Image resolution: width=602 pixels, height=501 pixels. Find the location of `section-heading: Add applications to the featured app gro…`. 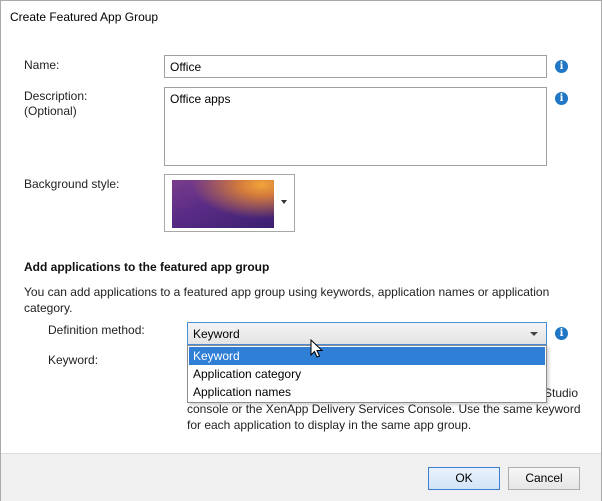

section-heading: Add applications to the featured app gro… is located at coordinates (147, 267).